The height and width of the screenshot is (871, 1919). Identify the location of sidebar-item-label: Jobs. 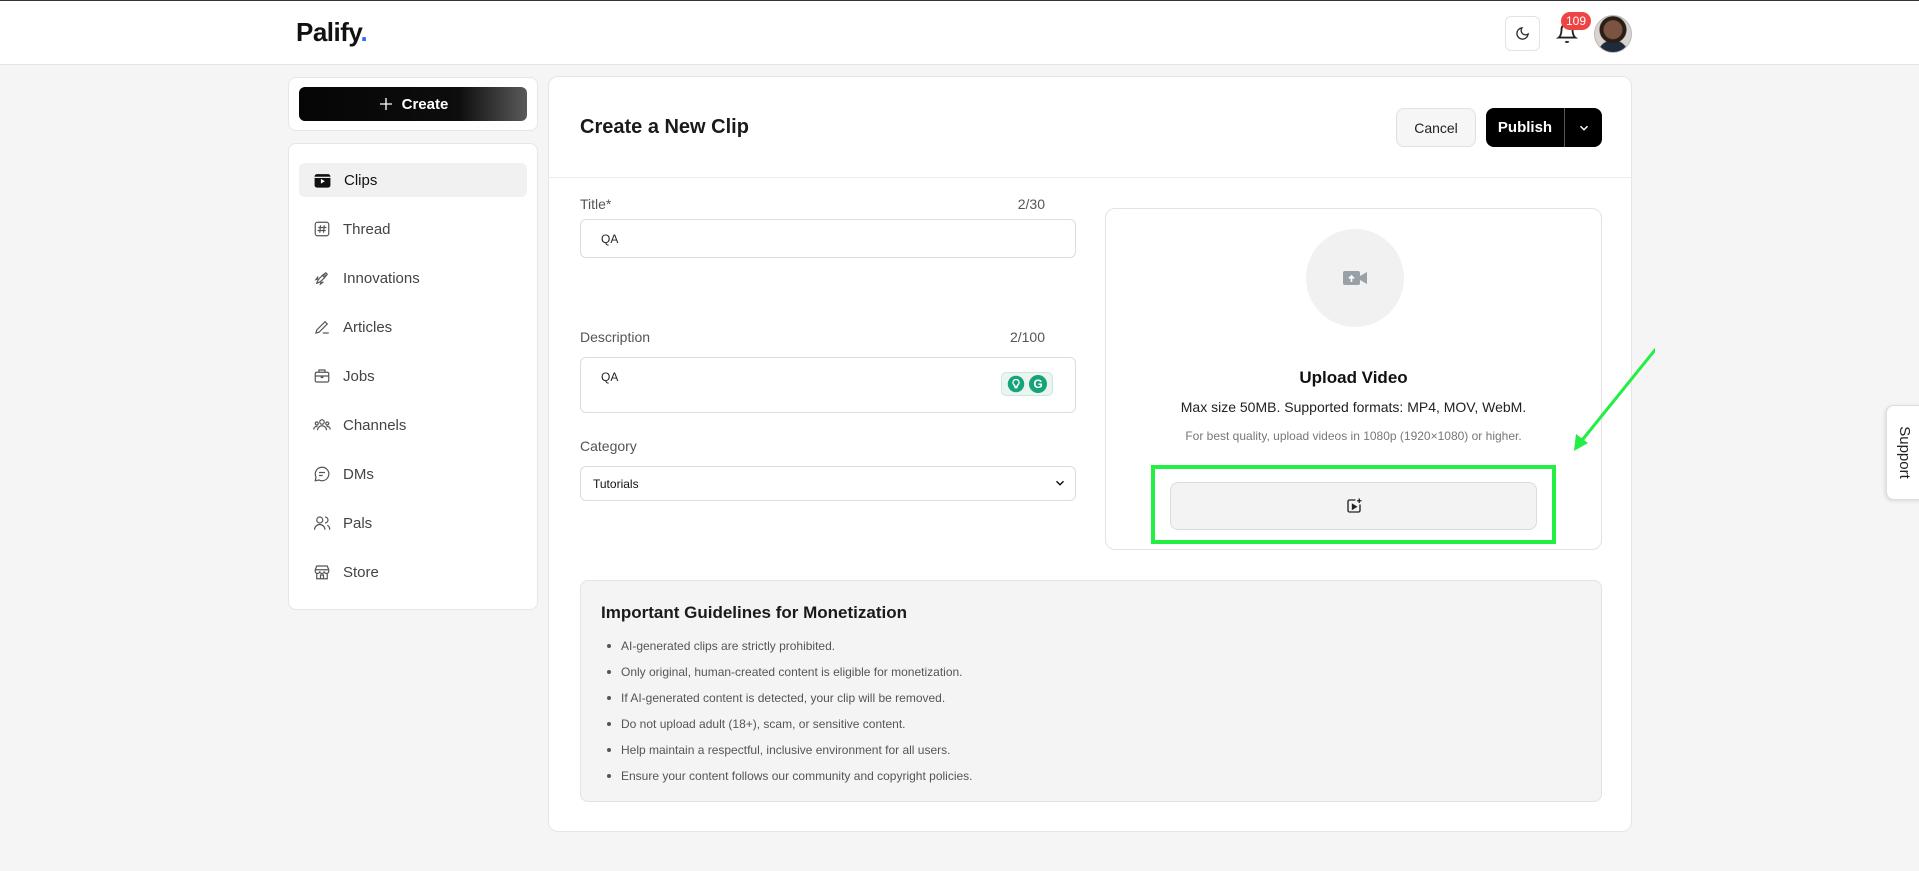
(359, 376).